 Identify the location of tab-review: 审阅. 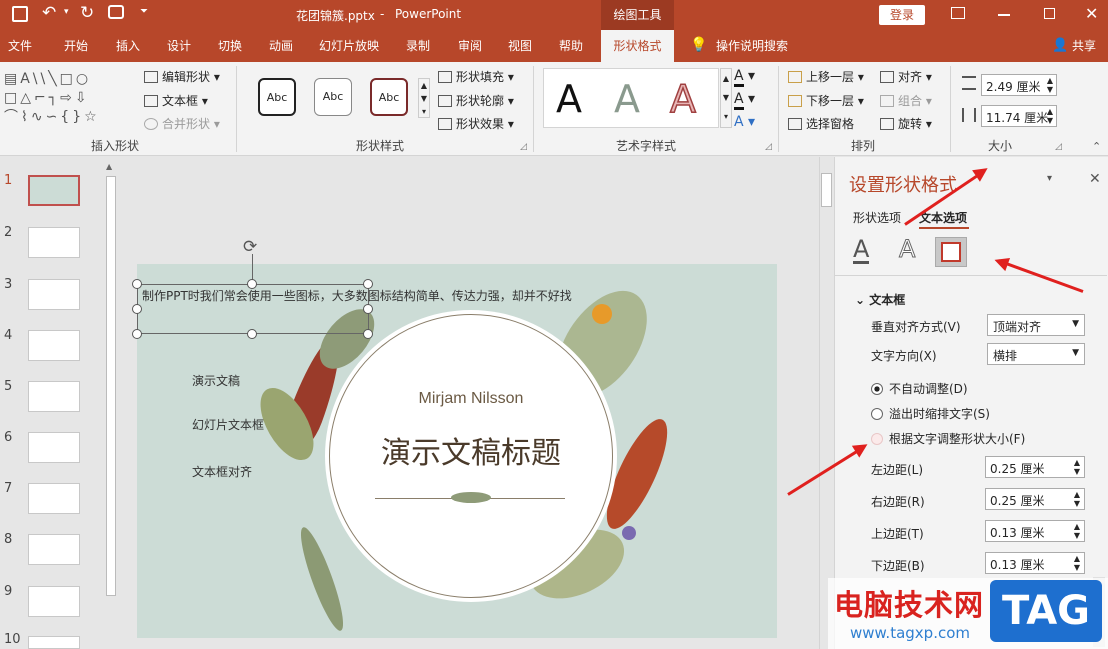
(470, 46).